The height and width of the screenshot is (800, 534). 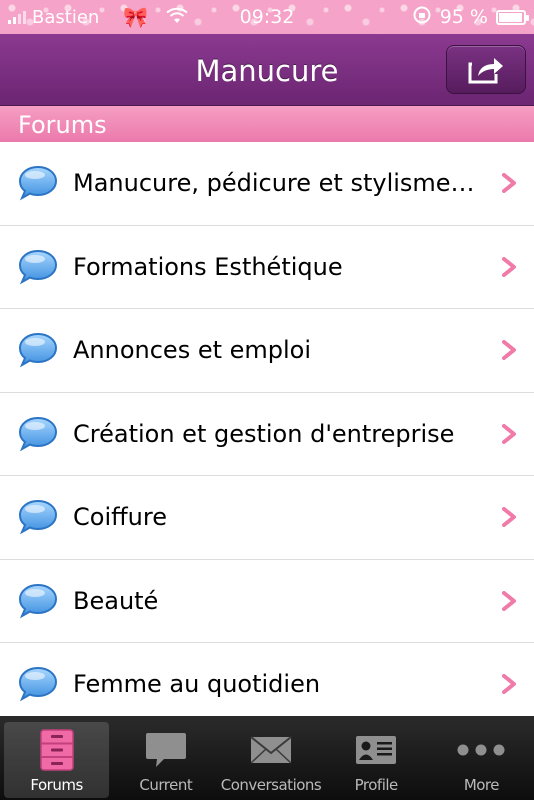 I want to click on tab-more: More, so click(x=481, y=758).